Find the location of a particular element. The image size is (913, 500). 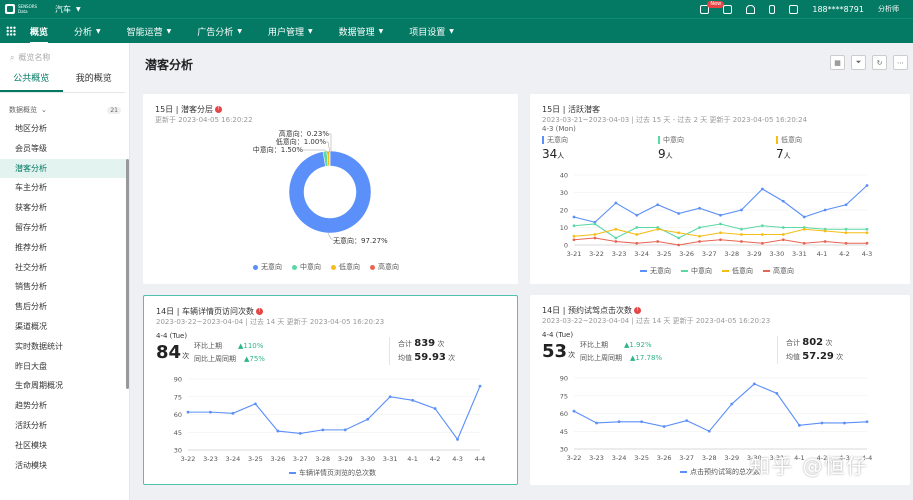

sidebar-item: 社区模块 is located at coordinates (63, 446).